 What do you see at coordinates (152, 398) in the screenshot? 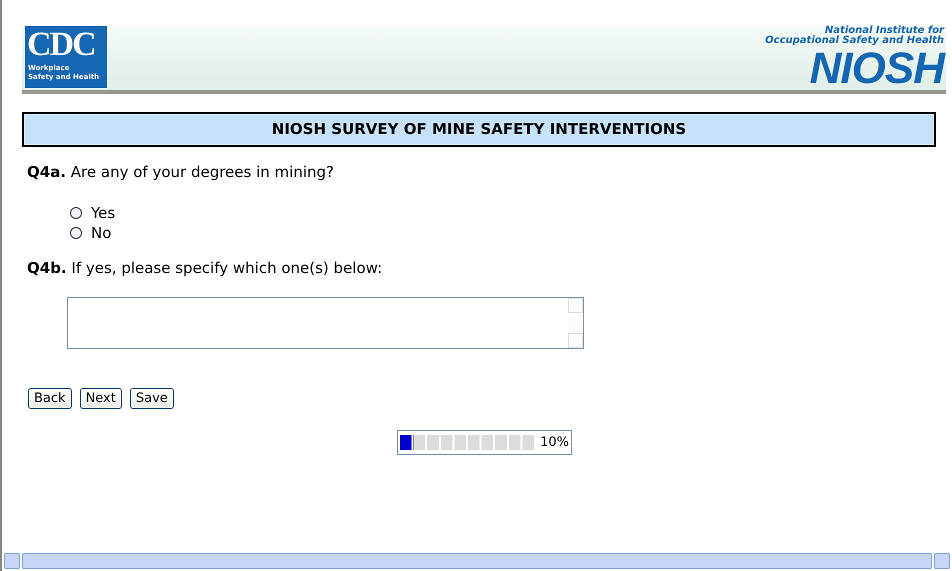
I see `save-button: Save` at bounding box center [152, 398].